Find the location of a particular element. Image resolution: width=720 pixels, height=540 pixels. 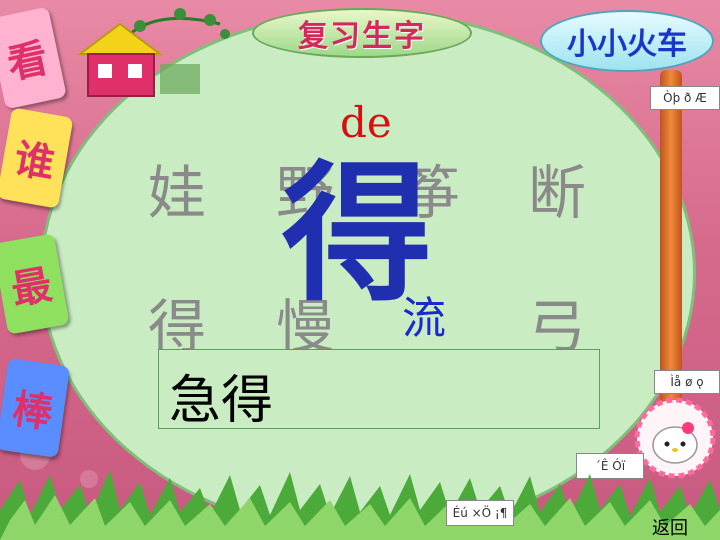

side-card-1: 看 is located at coordinates (33, 58).